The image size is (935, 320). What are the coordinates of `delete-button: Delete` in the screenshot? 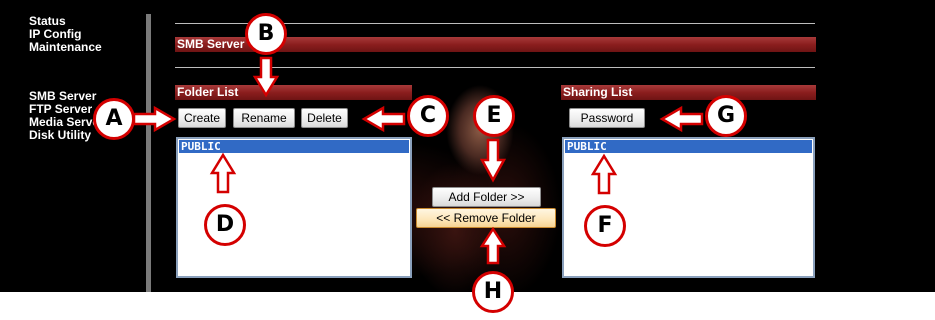 It's located at (324, 118).